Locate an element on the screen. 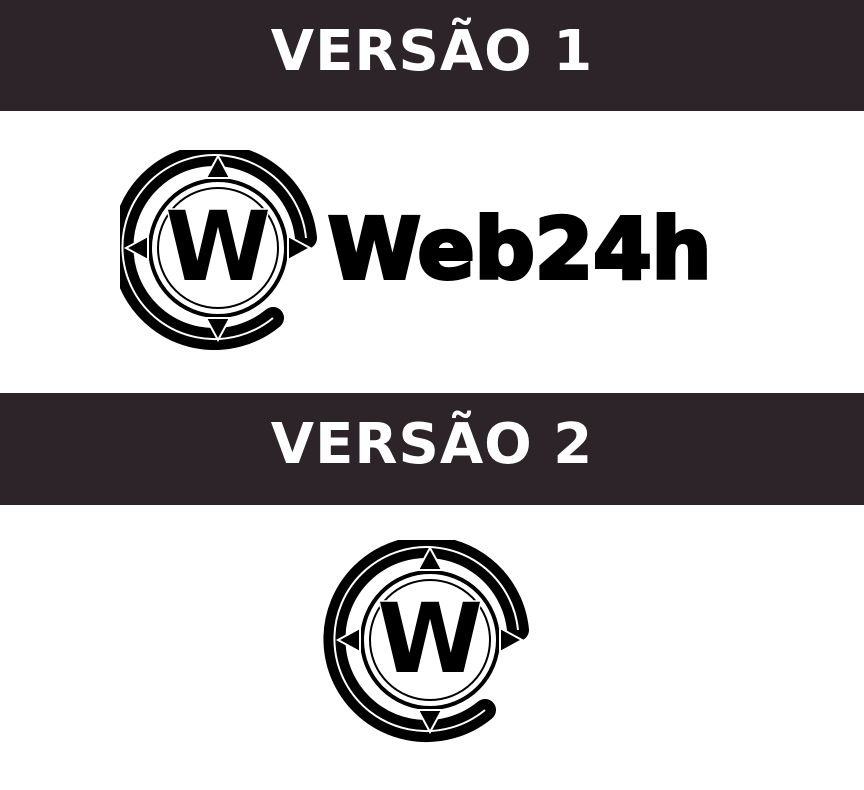  at-sign-compass-logo-icon: W is located at coordinates (426, 639).